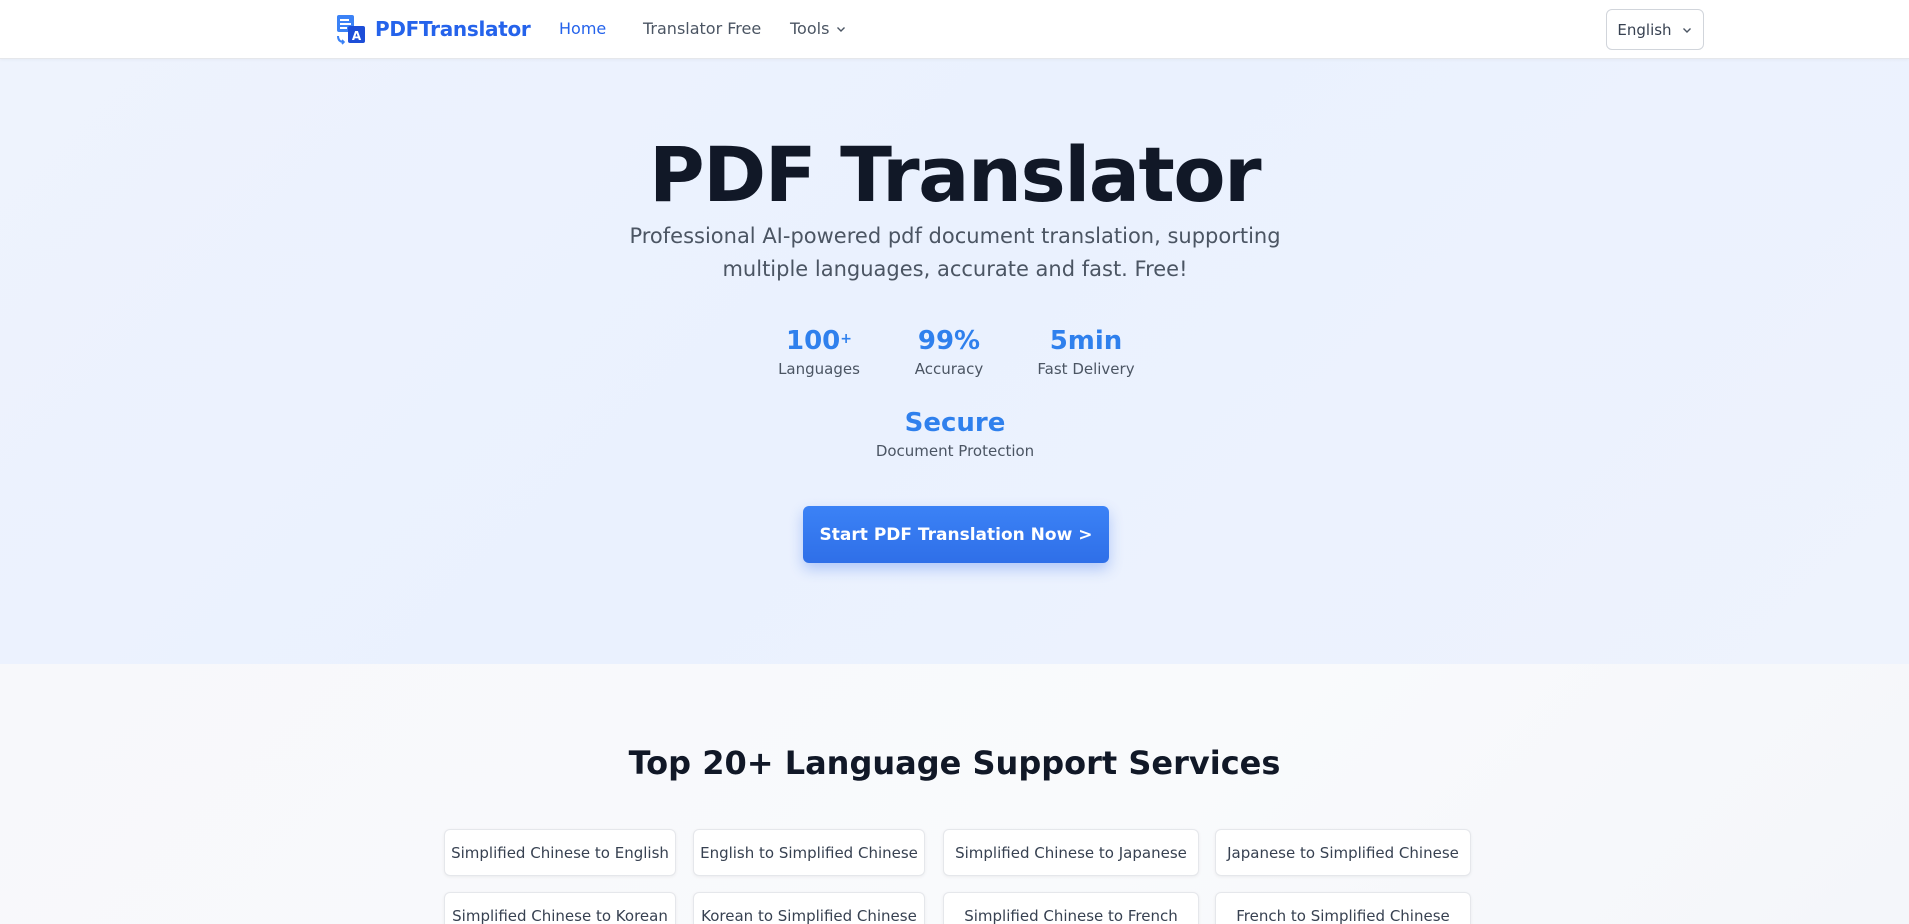 This screenshot has height=924, width=1909. I want to click on translate-logo-icon: A, so click(351, 30).